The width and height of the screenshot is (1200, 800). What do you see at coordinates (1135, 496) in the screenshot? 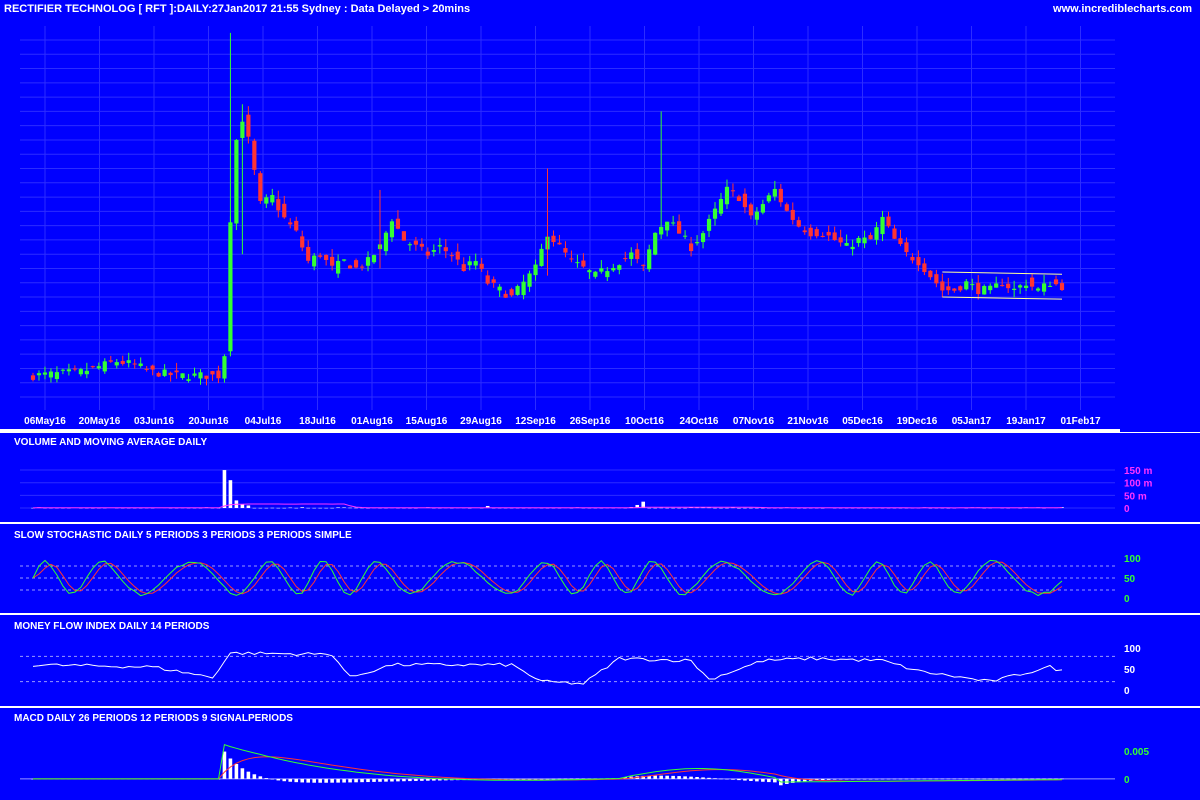
I see `volume-axis-label: 50 m` at bounding box center [1135, 496].